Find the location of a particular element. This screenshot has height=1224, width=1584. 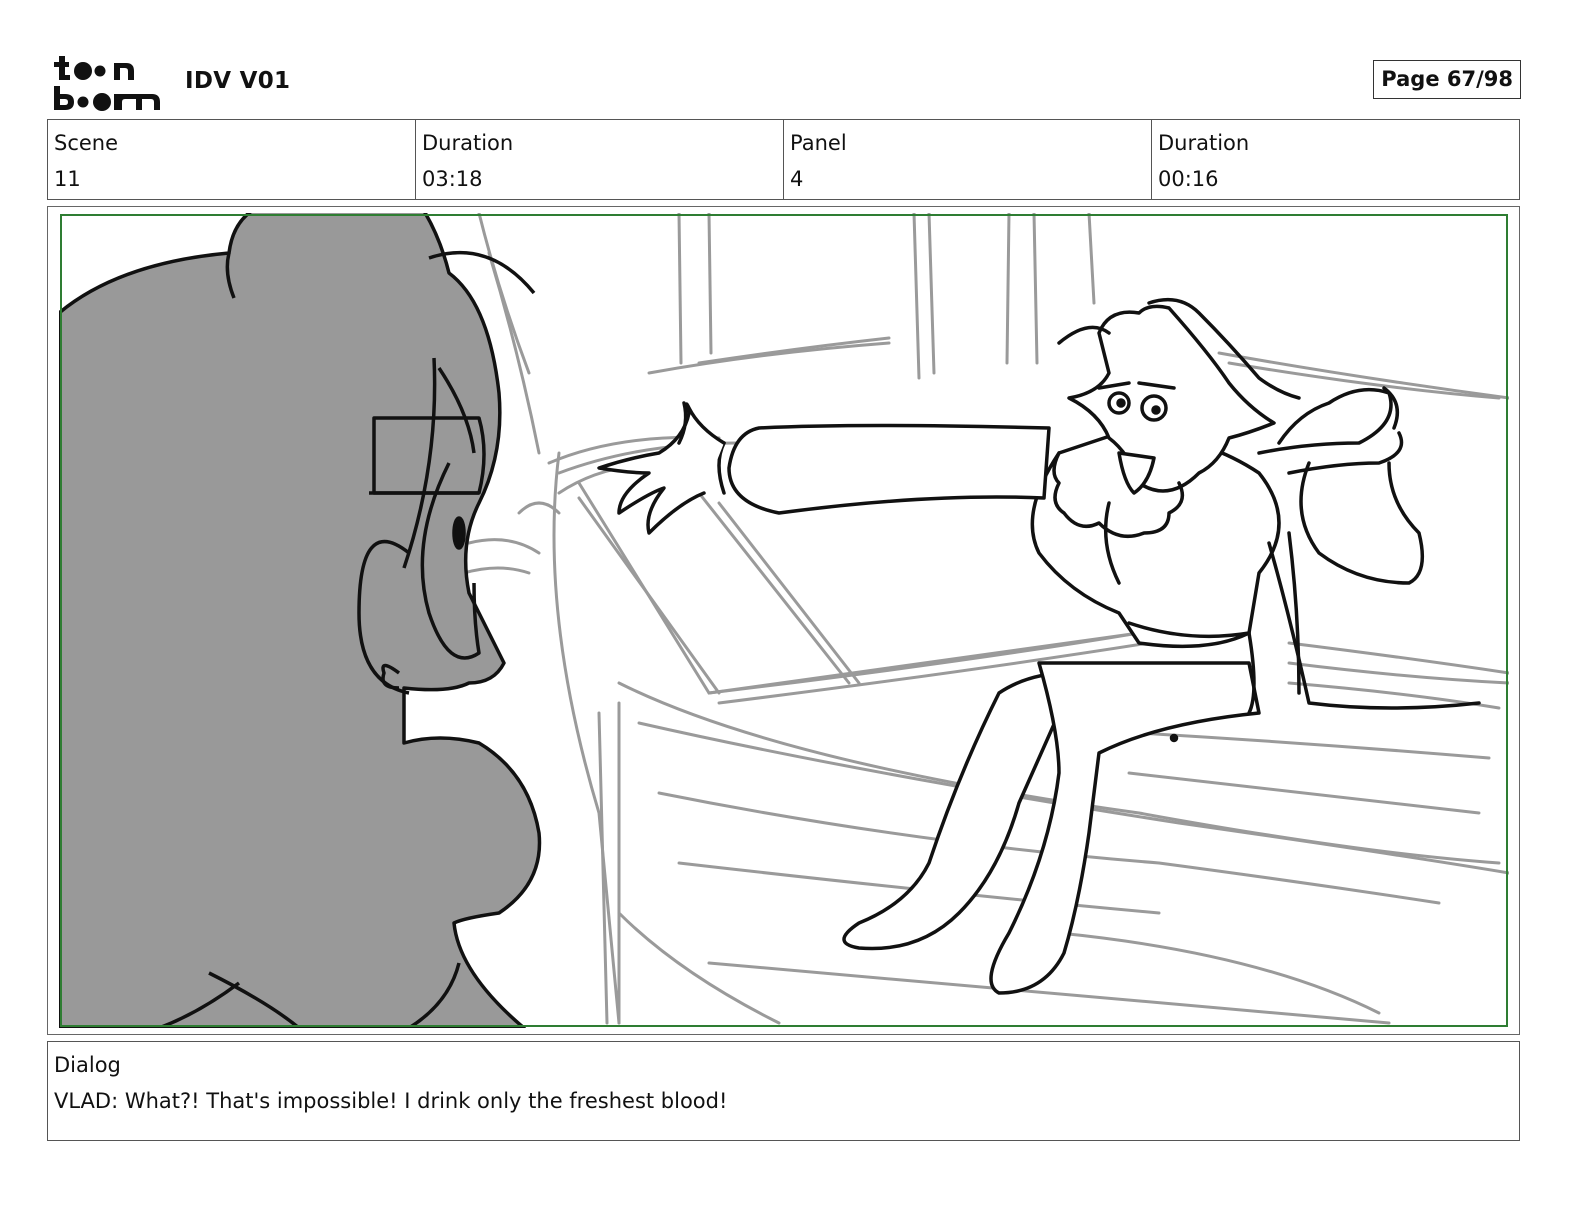

panel-duration-value: 00:16 is located at coordinates (1188, 179).